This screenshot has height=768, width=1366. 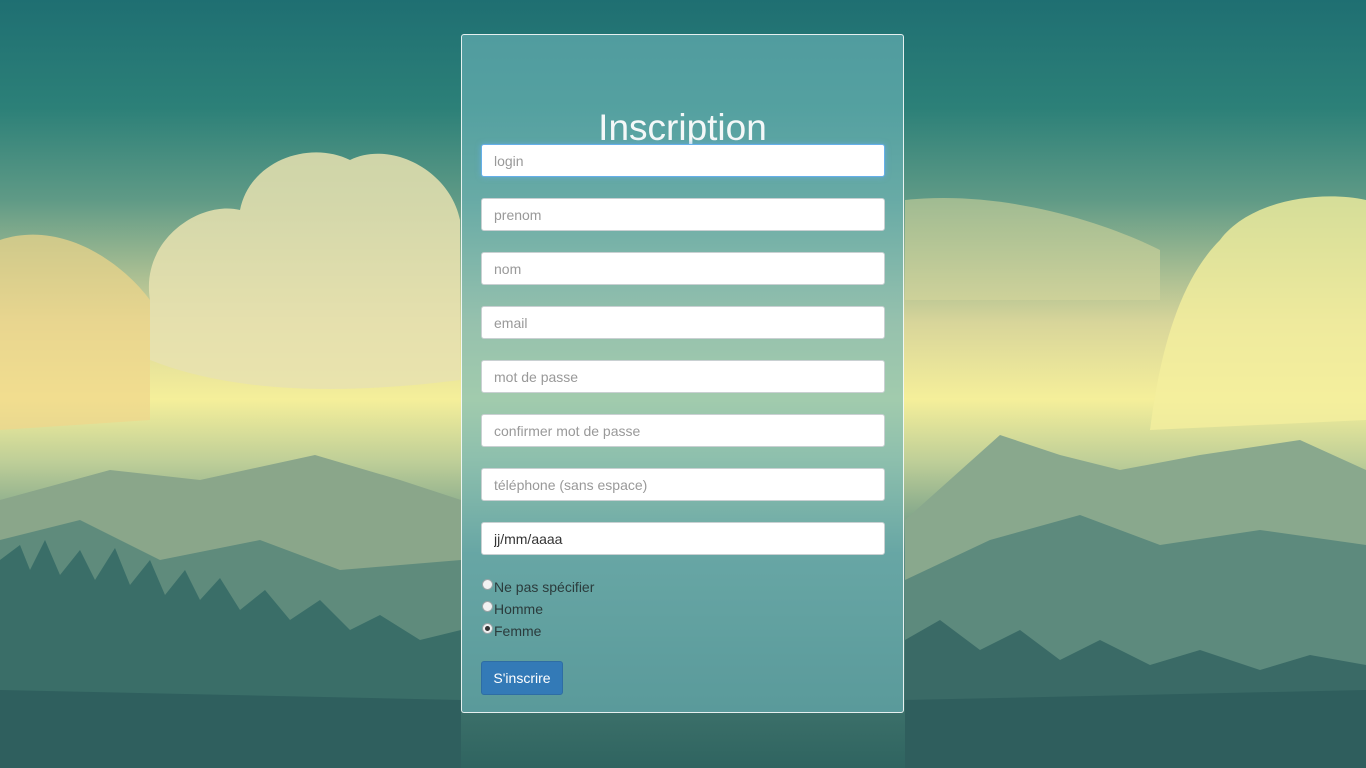 I want to click on first-name-field, so click(x=683, y=214).